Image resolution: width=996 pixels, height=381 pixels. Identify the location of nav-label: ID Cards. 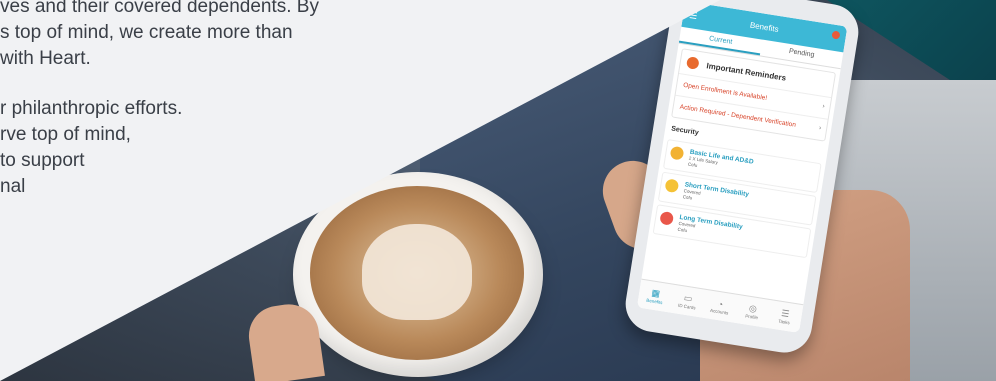
(687, 306).